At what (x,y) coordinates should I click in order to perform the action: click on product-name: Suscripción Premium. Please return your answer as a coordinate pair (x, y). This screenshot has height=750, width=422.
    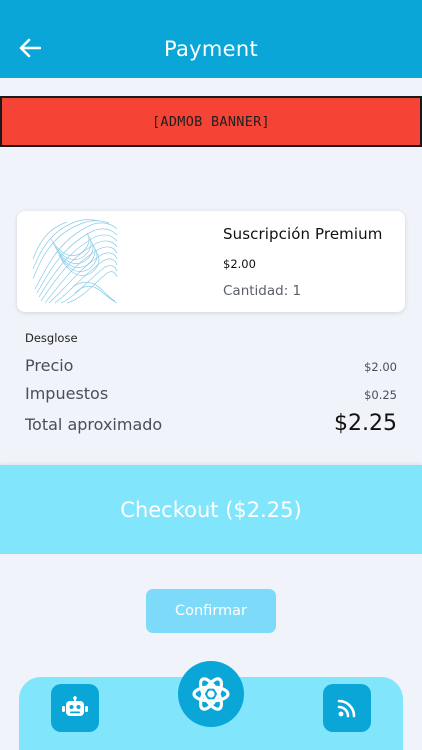
    Looking at the image, I should click on (303, 234).